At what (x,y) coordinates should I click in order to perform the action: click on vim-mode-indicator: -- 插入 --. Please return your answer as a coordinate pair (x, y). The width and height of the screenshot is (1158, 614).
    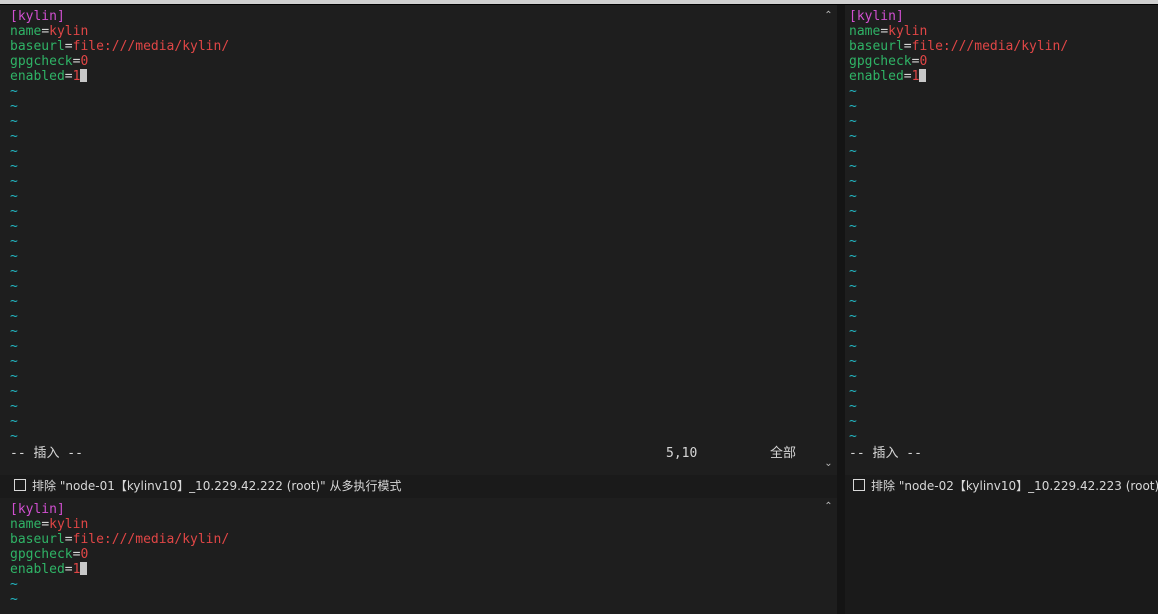
    Looking at the image, I should click on (46, 453).